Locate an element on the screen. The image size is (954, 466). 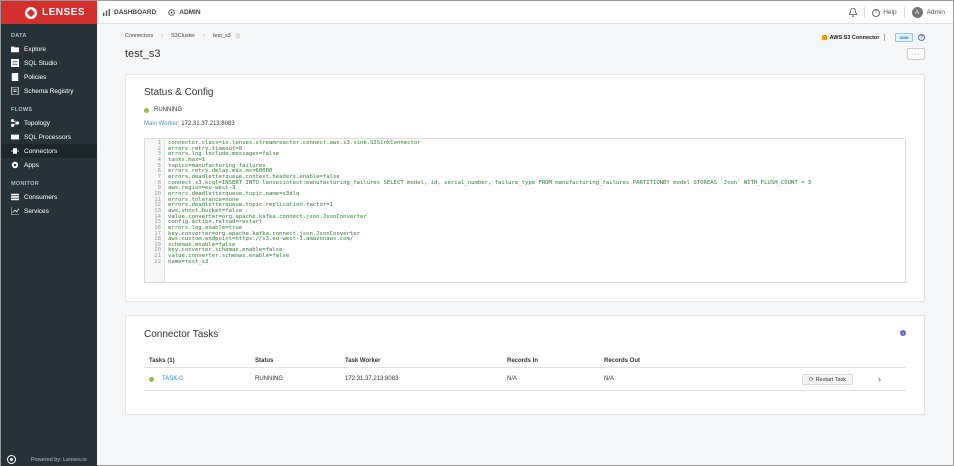
schema-icon is located at coordinates (15, 91).